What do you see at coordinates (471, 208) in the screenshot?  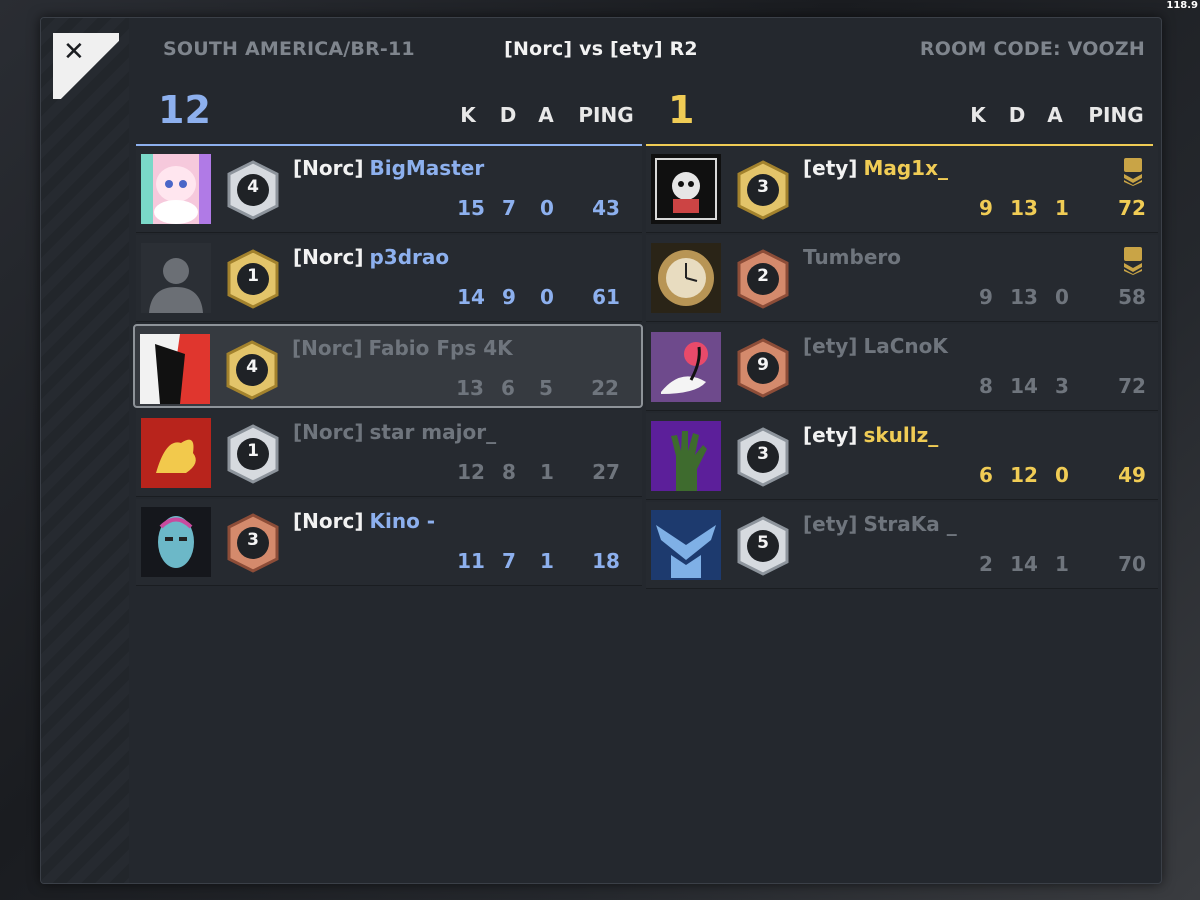 I see `kills-value: 15` at bounding box center [471, 208].